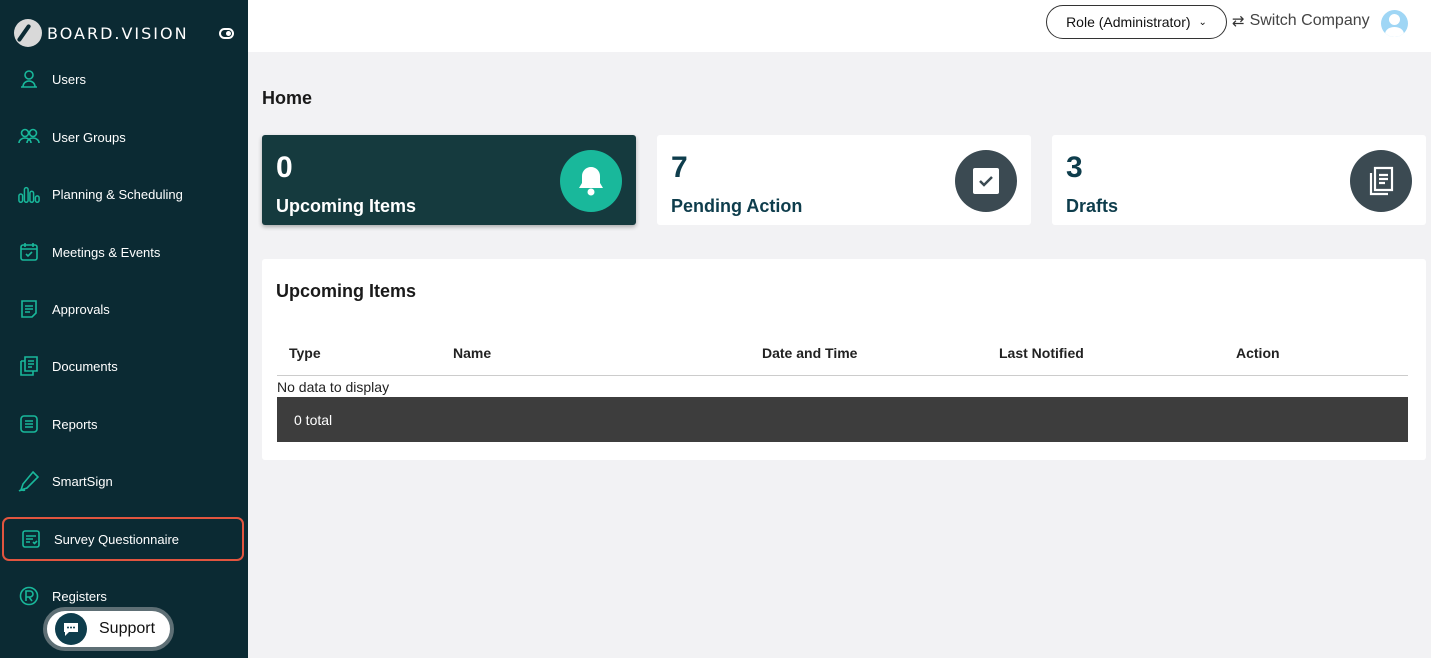 The width and height of the screenshot is (1431, 658). Describe the element at coordinates (28, 33) in the screenshot. I see `logo-mark-icon` at that location.